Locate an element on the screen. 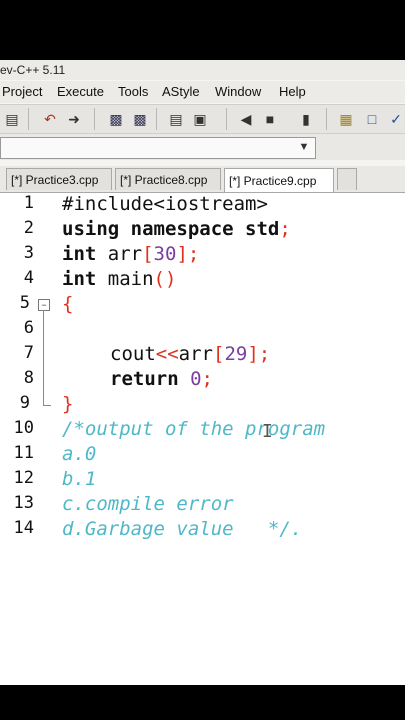  unindent-icon: ▣ is located at coordinates (200, 119).